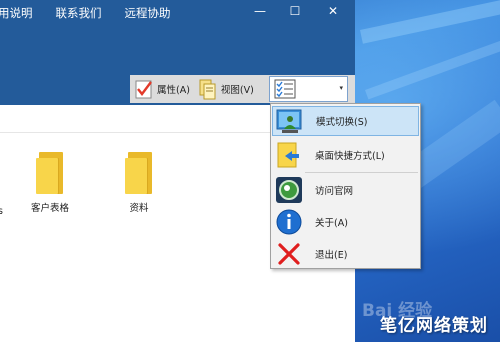 This screenshot has width=500, height=342. What do you see at coordinates (331, 255) in the screenshot?
I see `menu-item-label: 退出(E)` at bounding box center [331, 255].